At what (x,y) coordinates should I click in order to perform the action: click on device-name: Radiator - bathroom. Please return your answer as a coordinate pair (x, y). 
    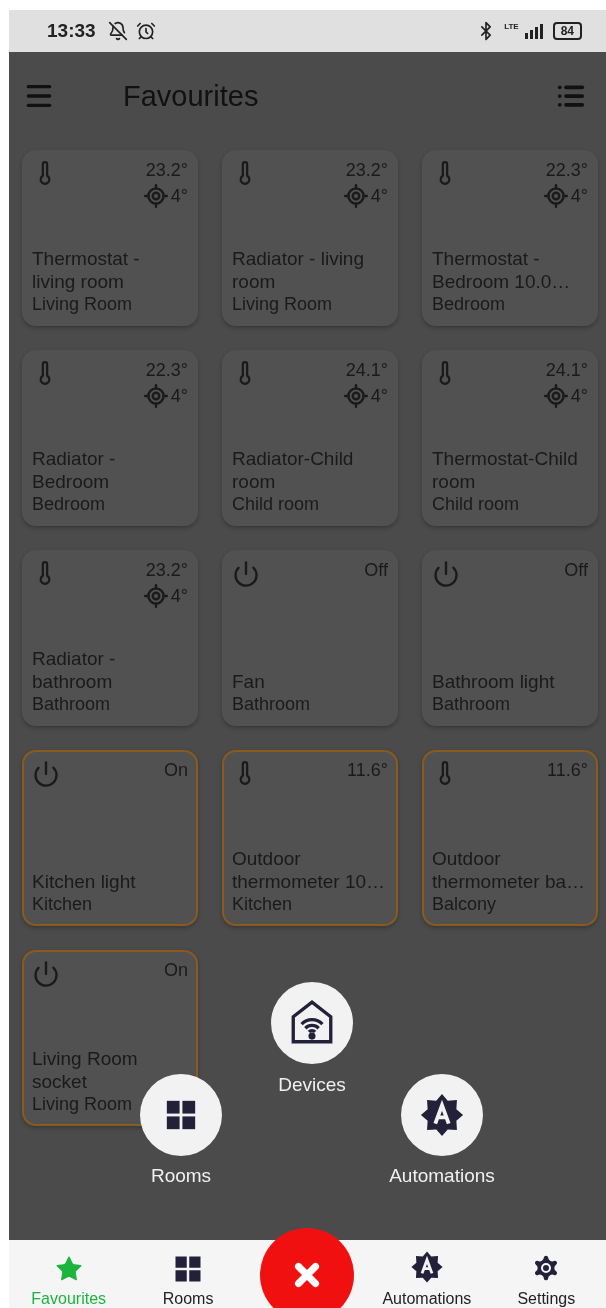
    Looking at the image, I should click on (74, 670).